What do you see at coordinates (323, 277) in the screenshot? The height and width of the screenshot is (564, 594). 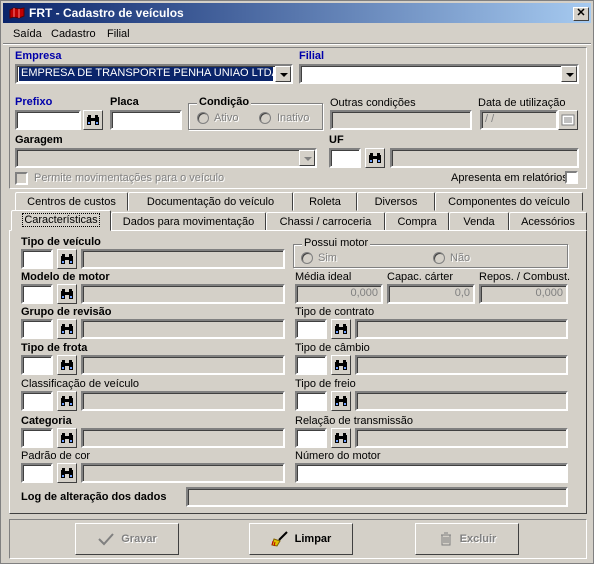 I see `media-ideal-label: Média ideal` at bounding box center [323, 277].